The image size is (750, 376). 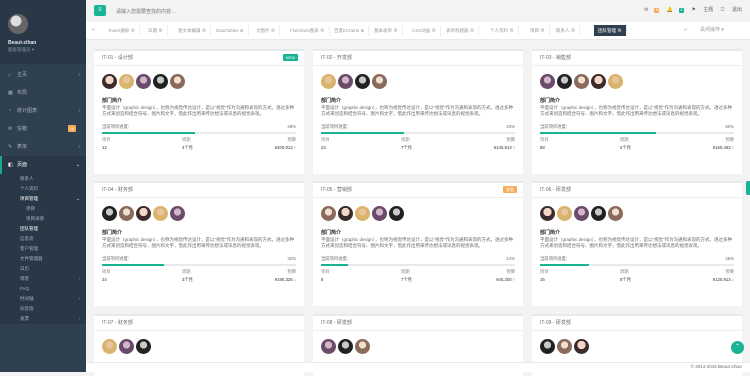 I want to click on mail-icon: ✉ 8, so click(x=652, y=10).